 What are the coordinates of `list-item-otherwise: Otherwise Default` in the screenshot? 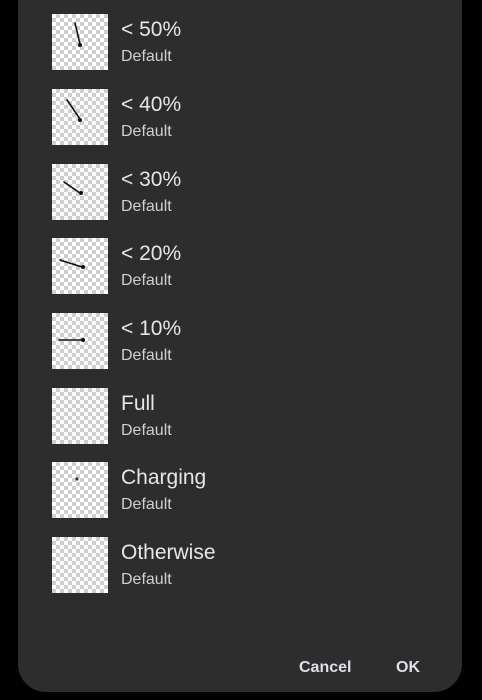 It's located at (242, 565).